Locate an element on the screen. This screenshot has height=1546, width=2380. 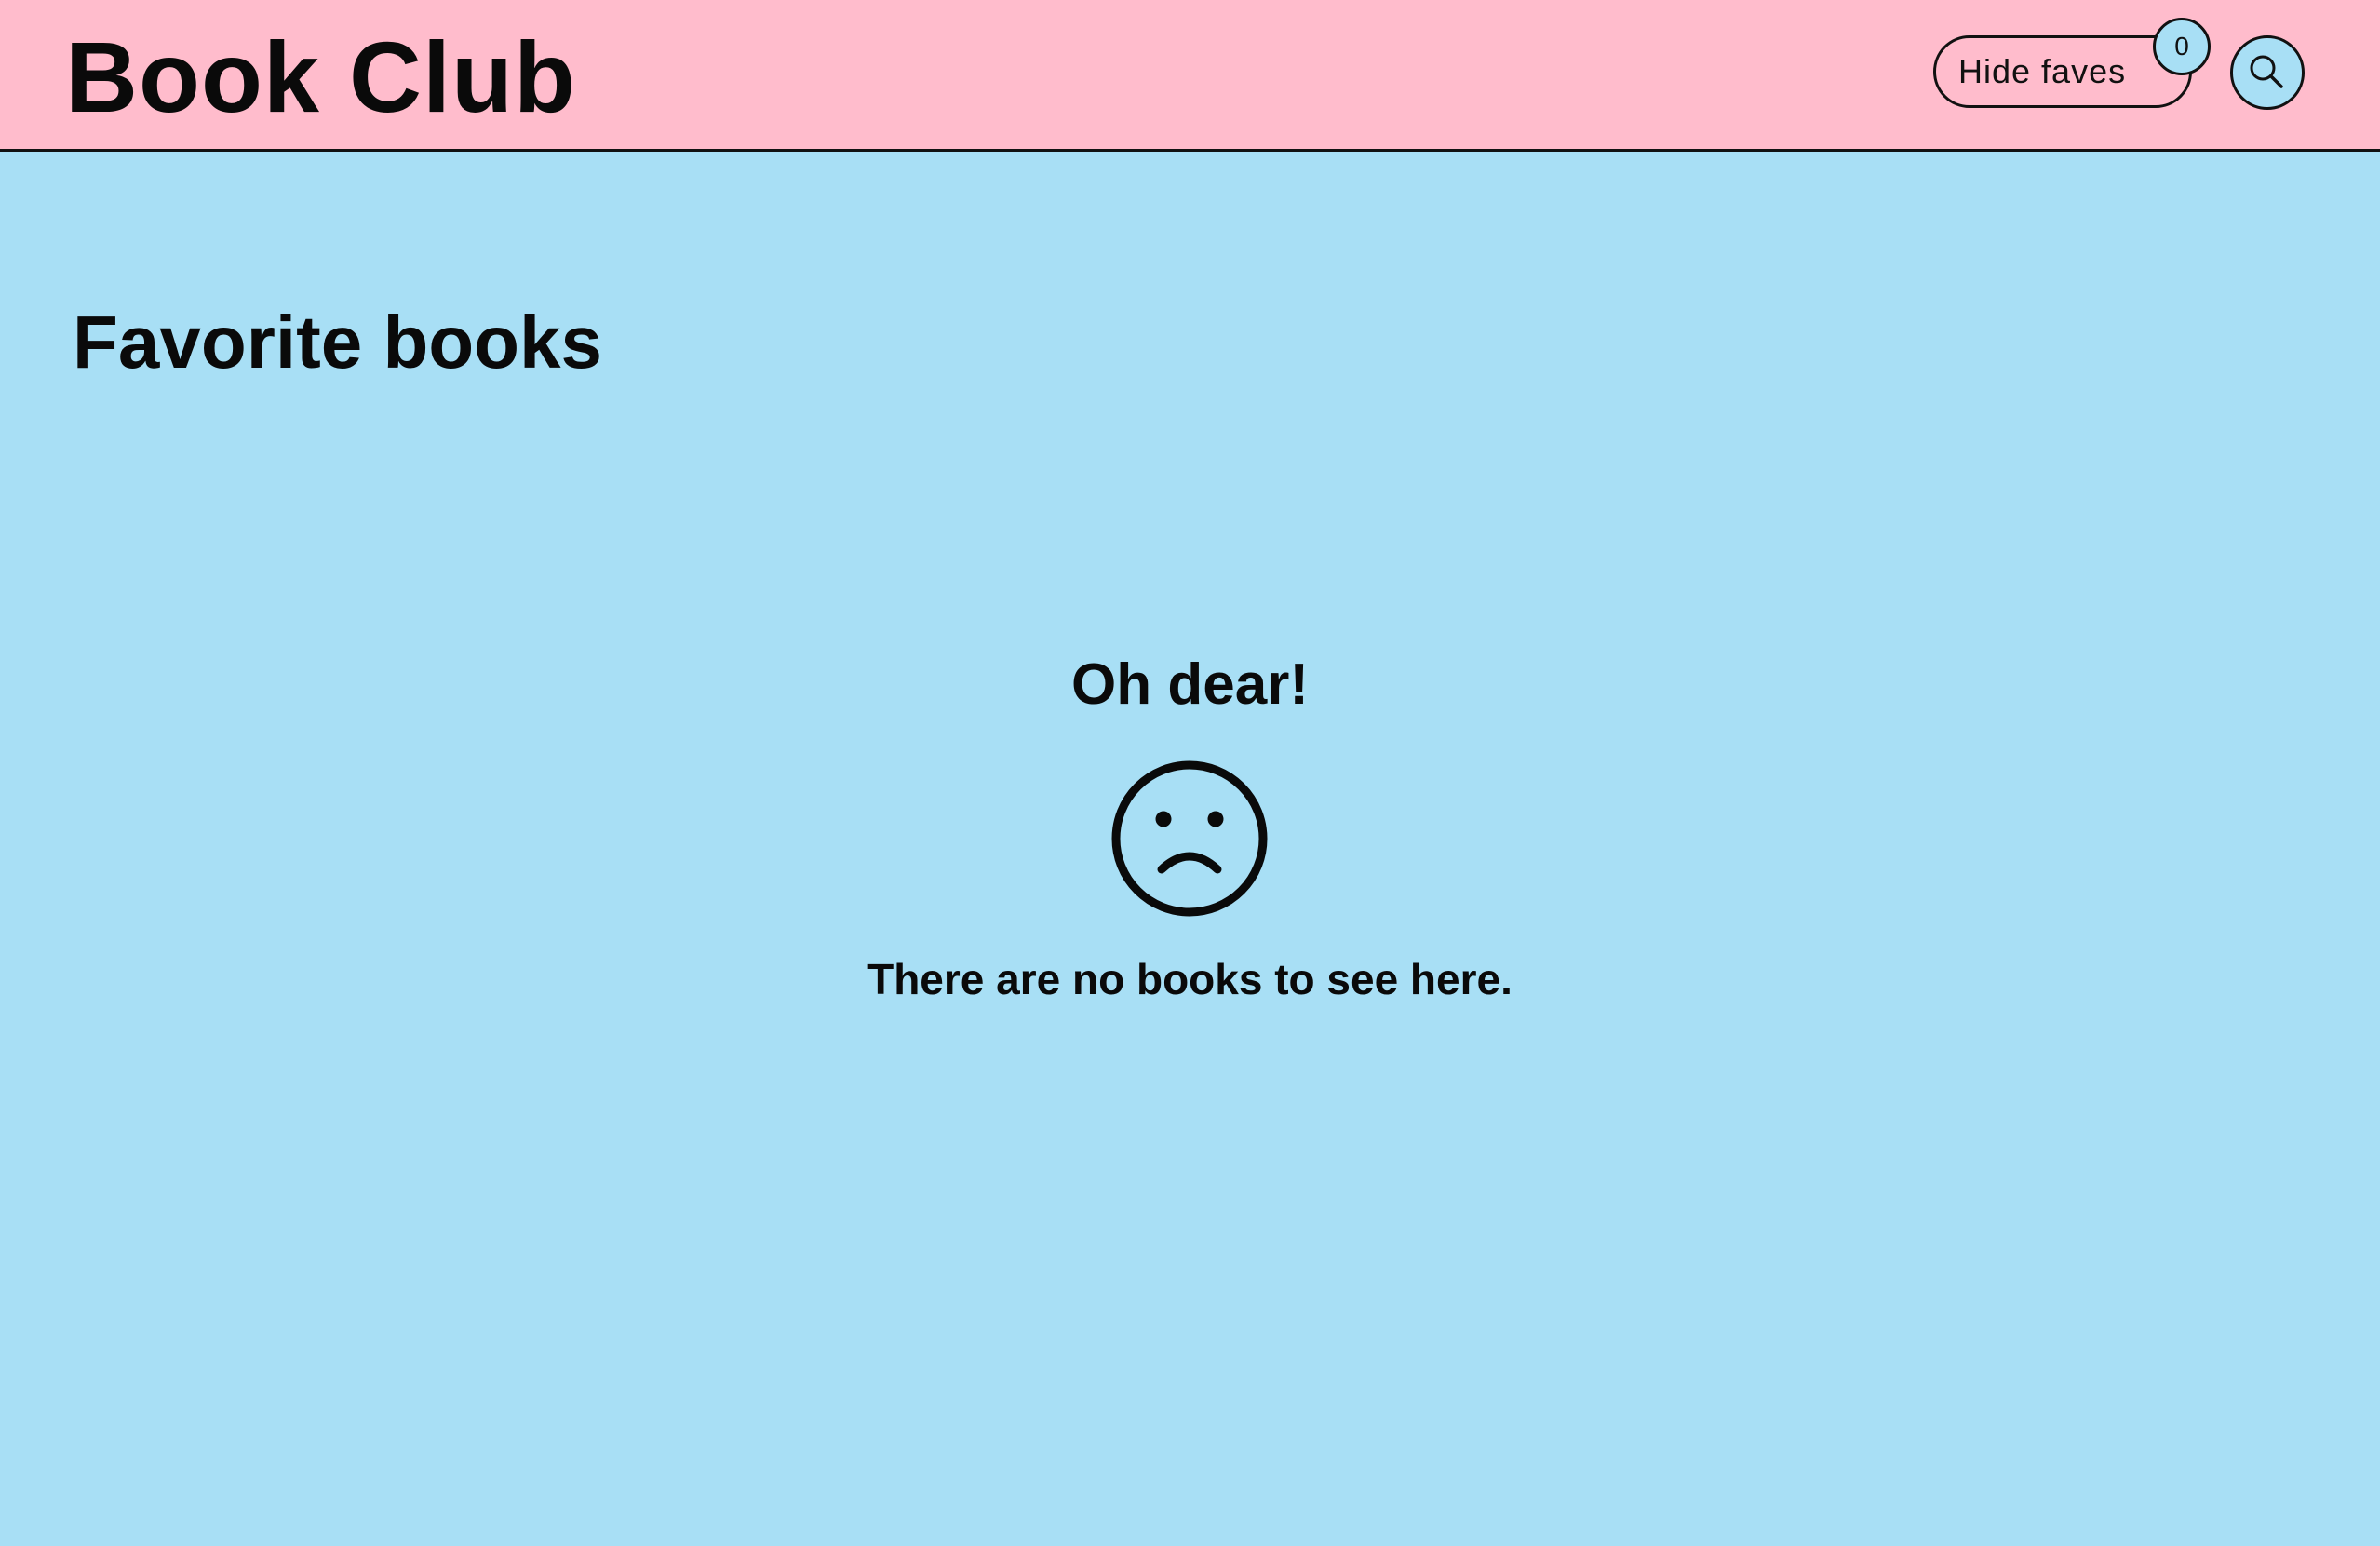
search-button is located at coordinates (2267, 72).